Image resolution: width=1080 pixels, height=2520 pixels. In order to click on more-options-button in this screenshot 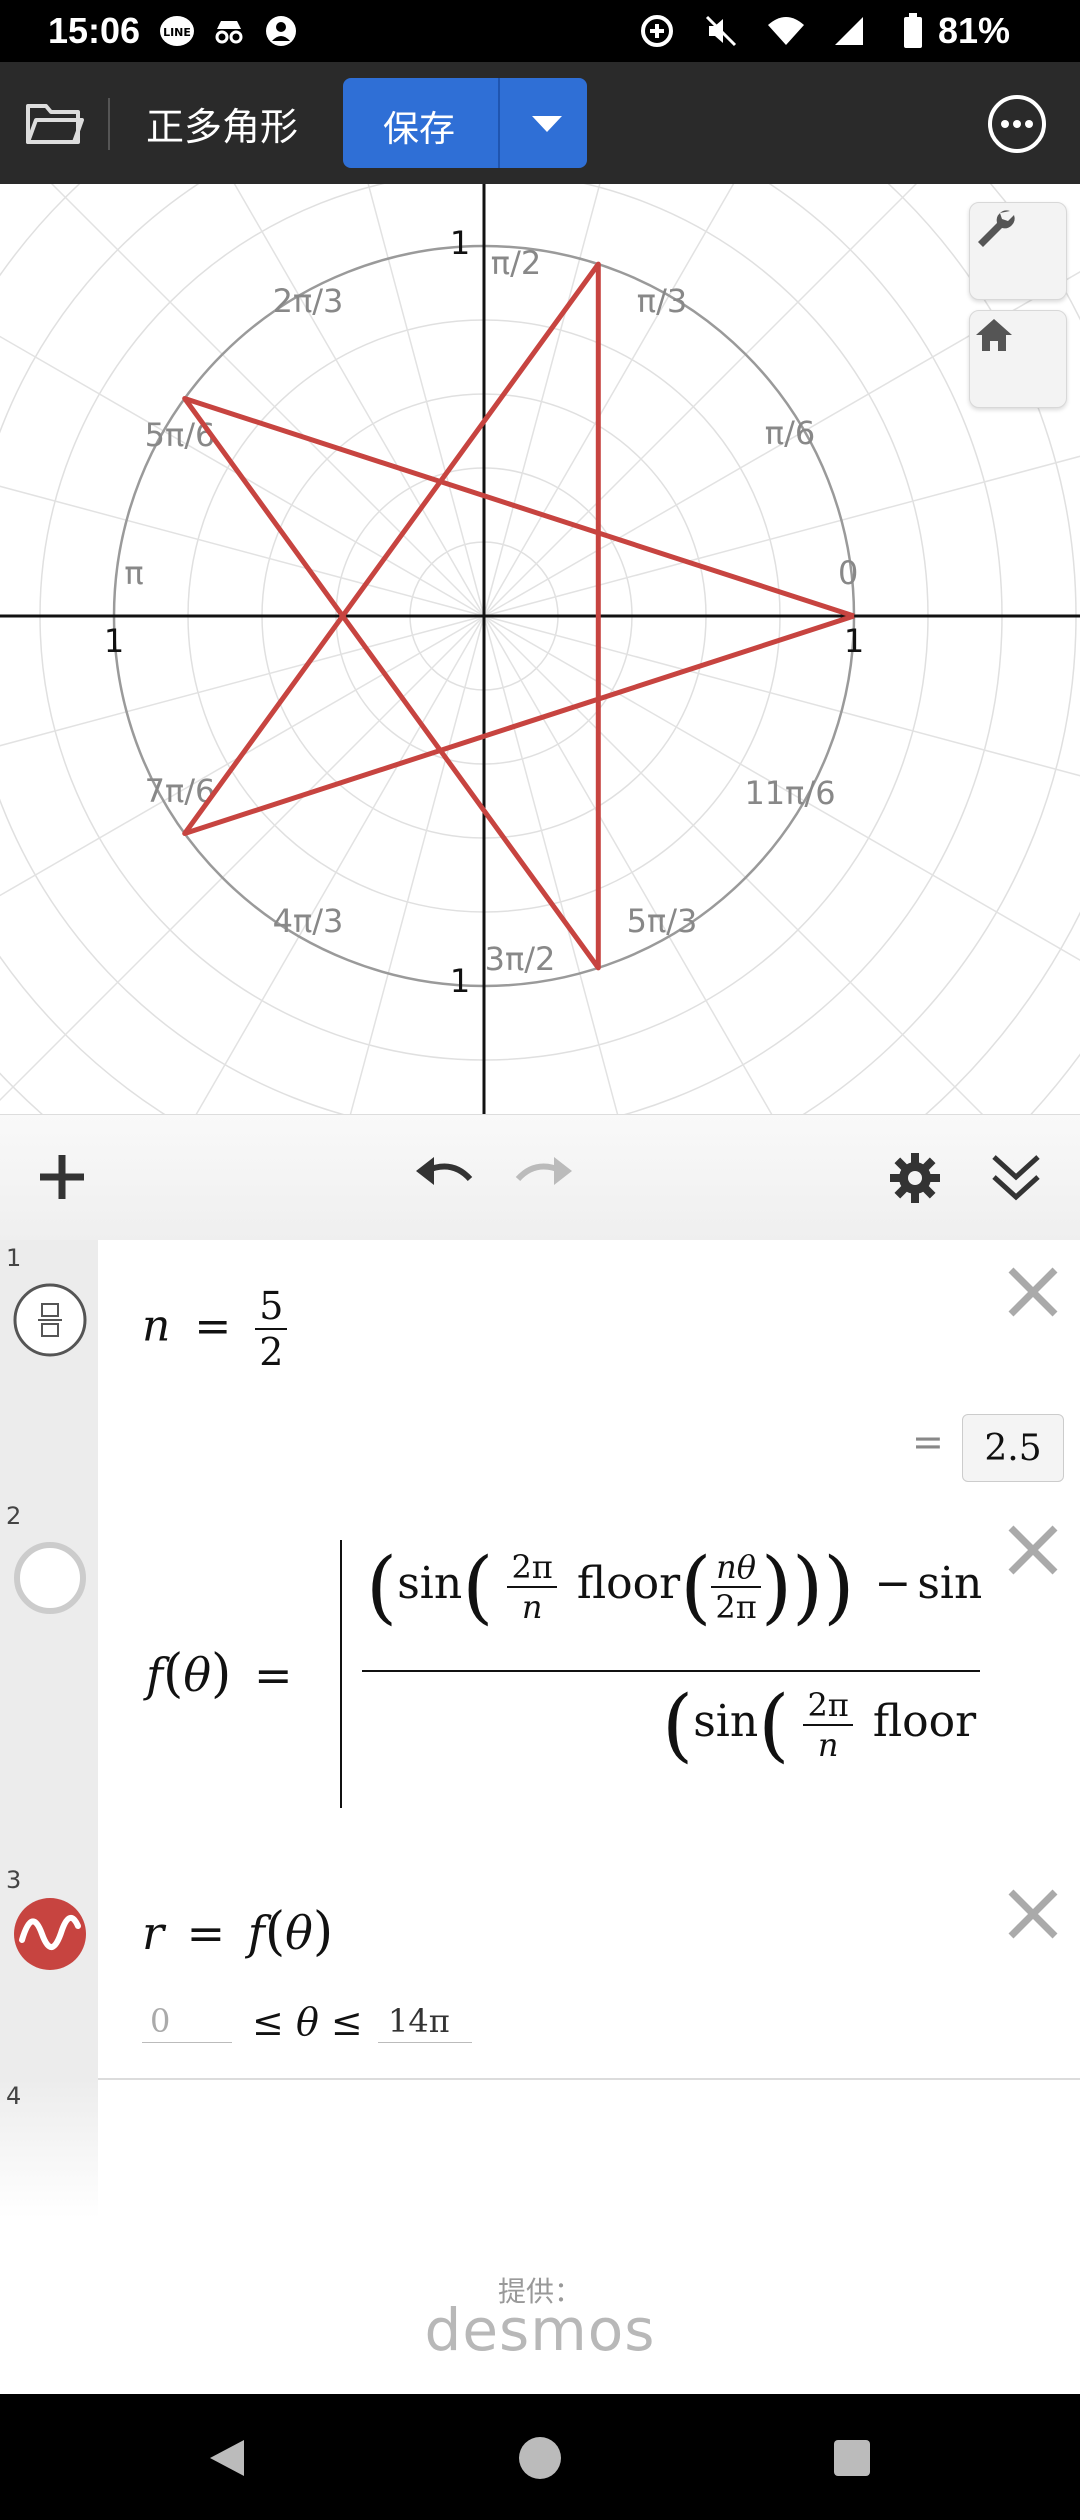, I will do `click(1017, 124)`.